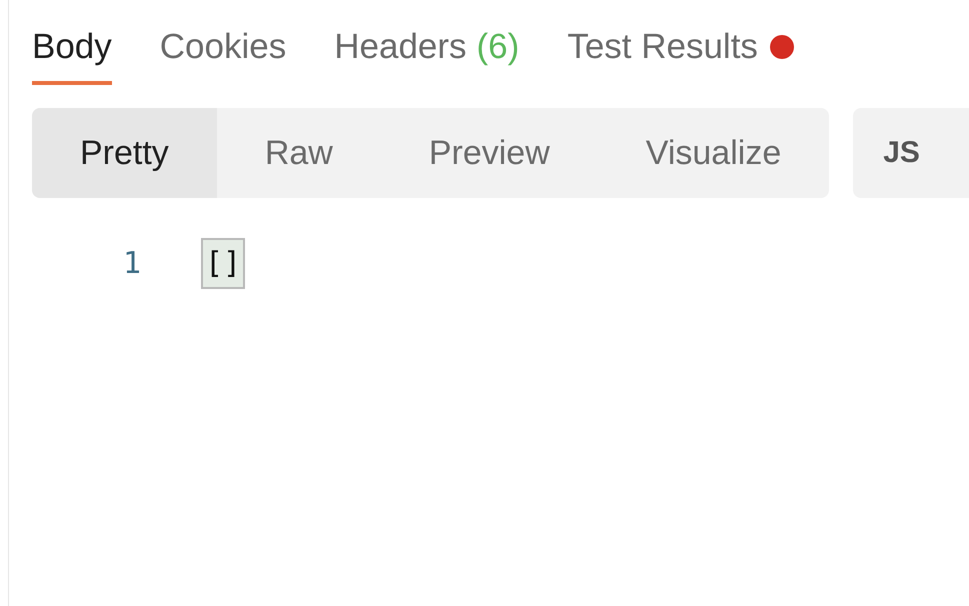  I want to click on view-mode-option: Preview, so click(489, 153).